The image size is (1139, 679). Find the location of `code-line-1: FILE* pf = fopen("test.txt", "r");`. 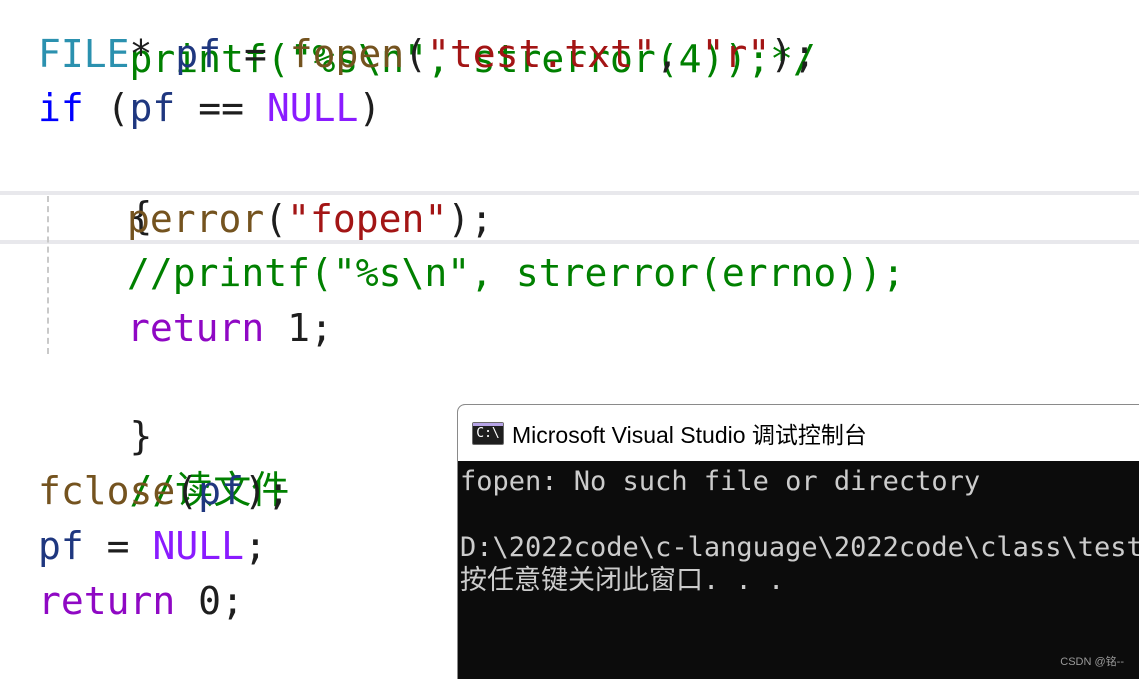

code-line-1: FILE* pf = fopen("test.txt", "r"); is located at coordinates (427, 54).